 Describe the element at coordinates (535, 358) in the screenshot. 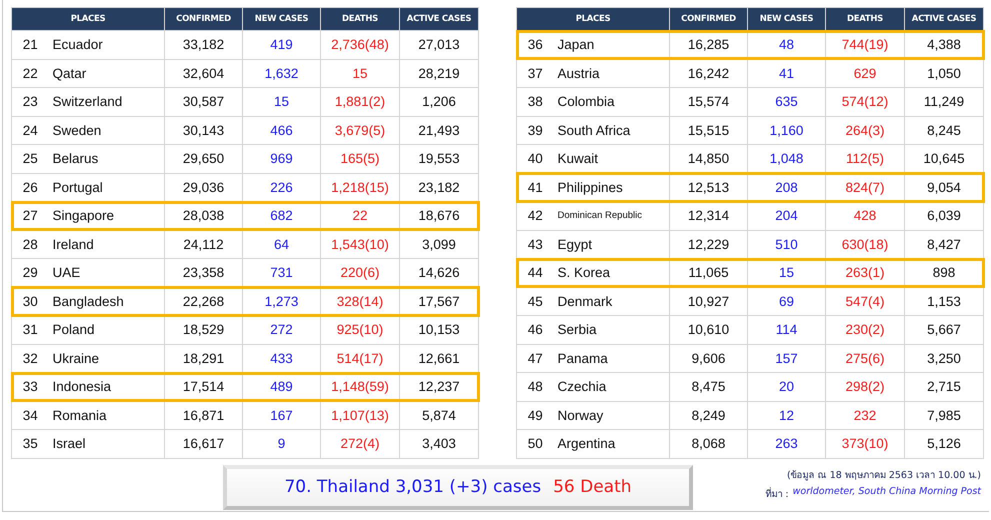

I see `rank-cell: 47` at that location.